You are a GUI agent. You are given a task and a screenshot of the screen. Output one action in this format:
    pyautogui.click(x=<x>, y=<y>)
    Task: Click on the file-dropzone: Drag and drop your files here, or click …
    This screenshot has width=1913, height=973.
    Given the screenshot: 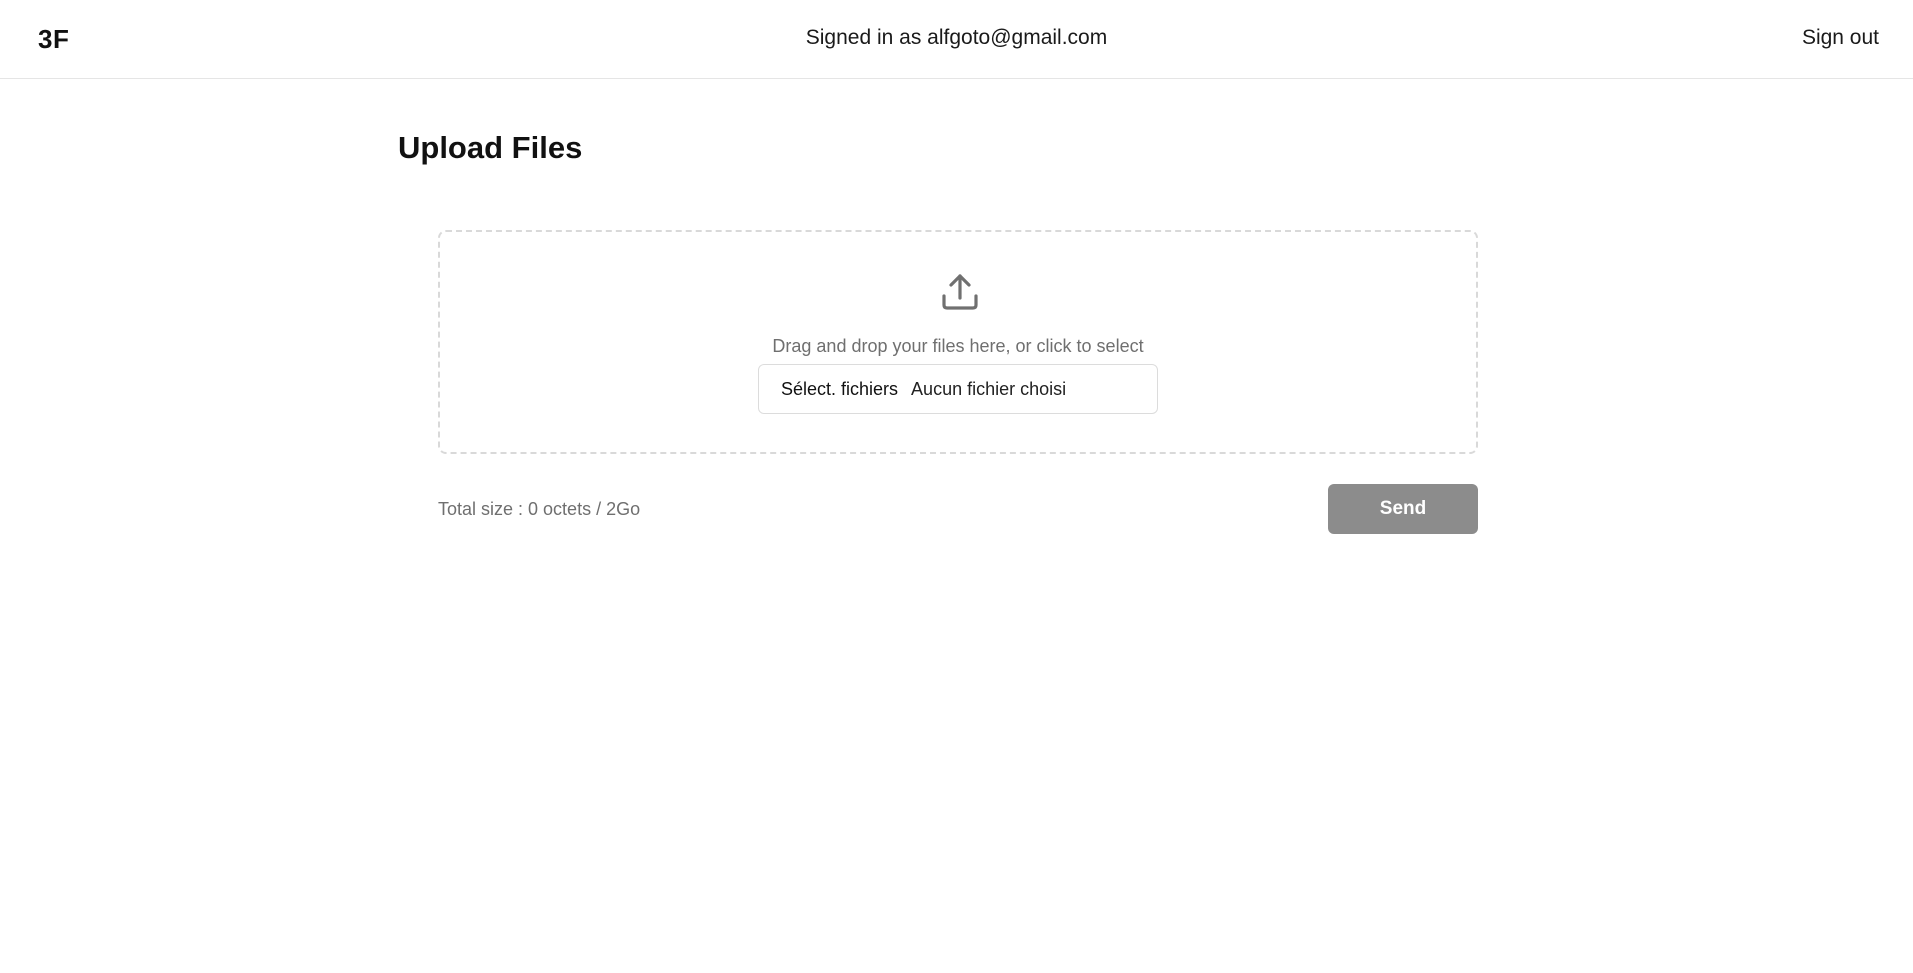 What is the action you would take?
    pyautogui.click(x=958, y=342)
    